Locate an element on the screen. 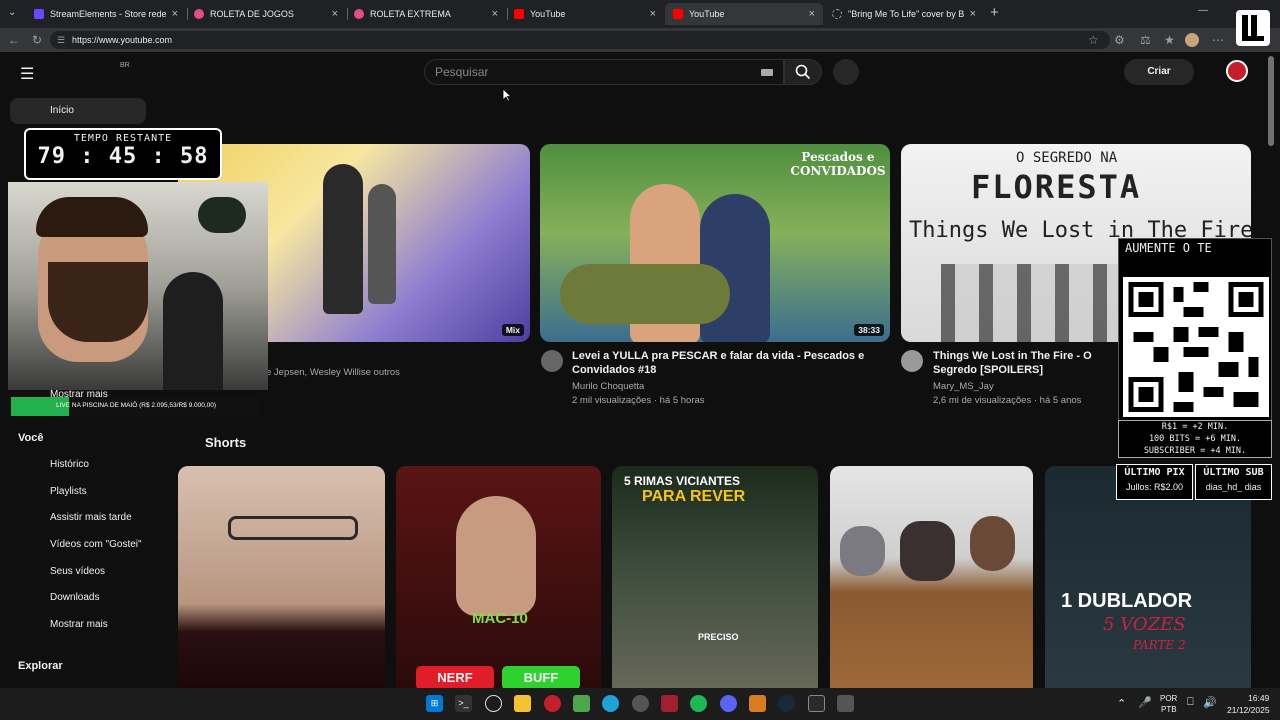  voice-search-button is located at coordinates (846, 72).